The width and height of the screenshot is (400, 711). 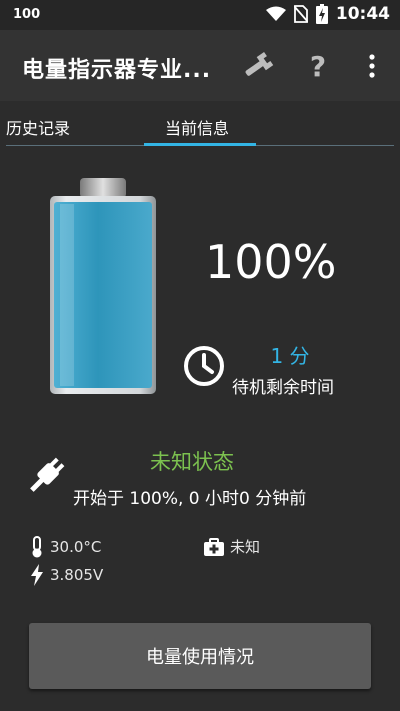 I want to click on overflow-menu-button, so click(x=372, y=66).